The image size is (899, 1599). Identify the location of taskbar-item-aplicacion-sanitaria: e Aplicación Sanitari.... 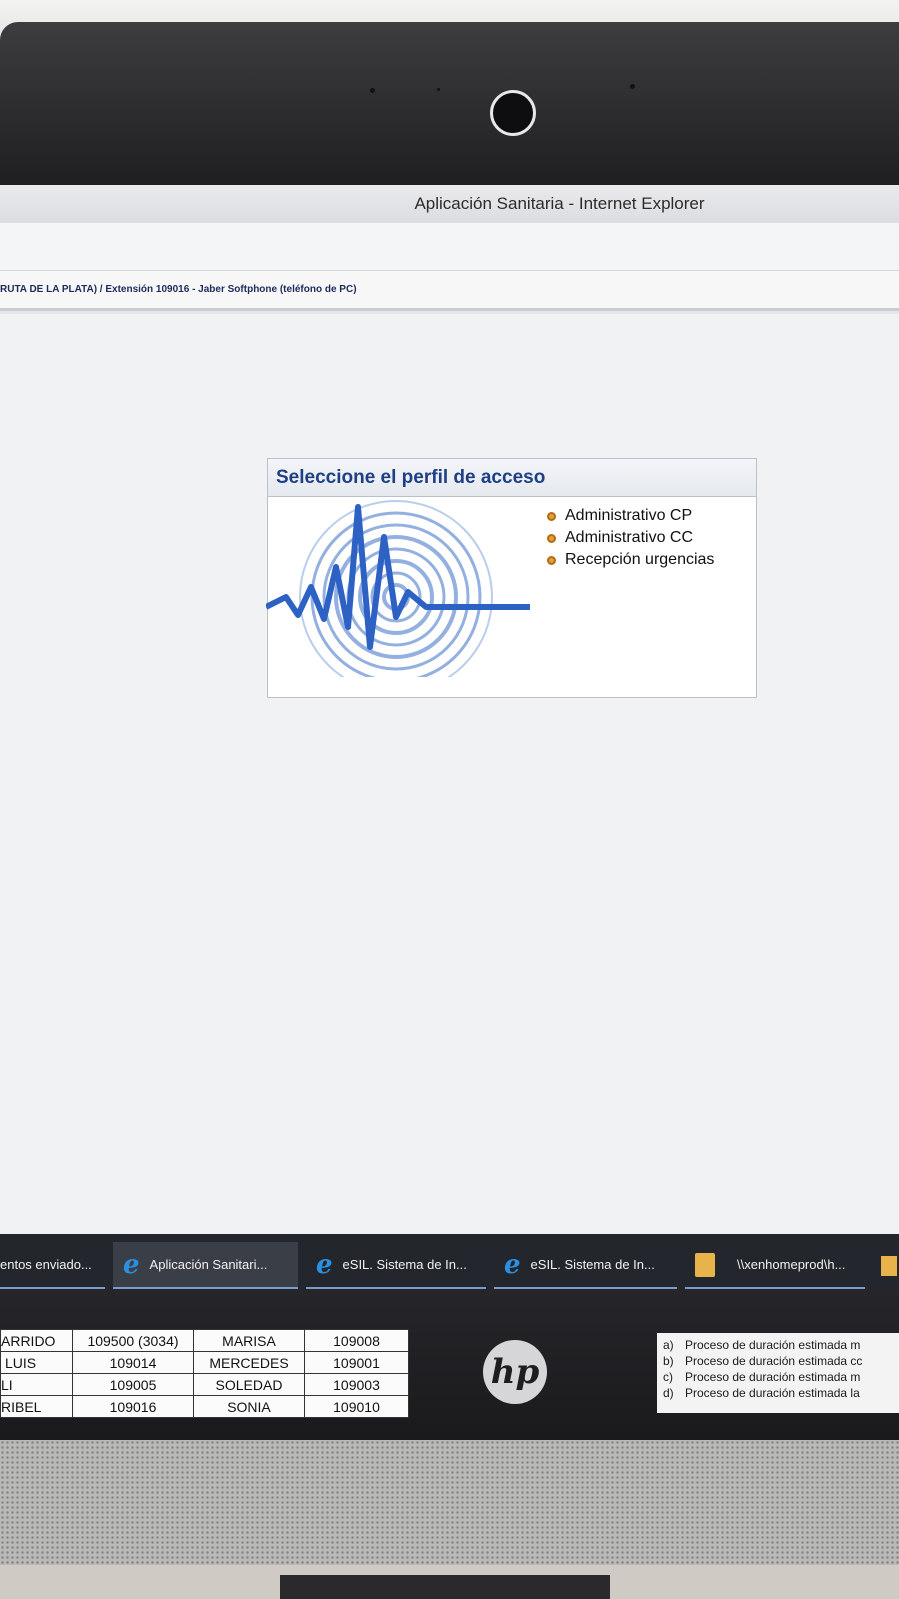
(205, 1265).